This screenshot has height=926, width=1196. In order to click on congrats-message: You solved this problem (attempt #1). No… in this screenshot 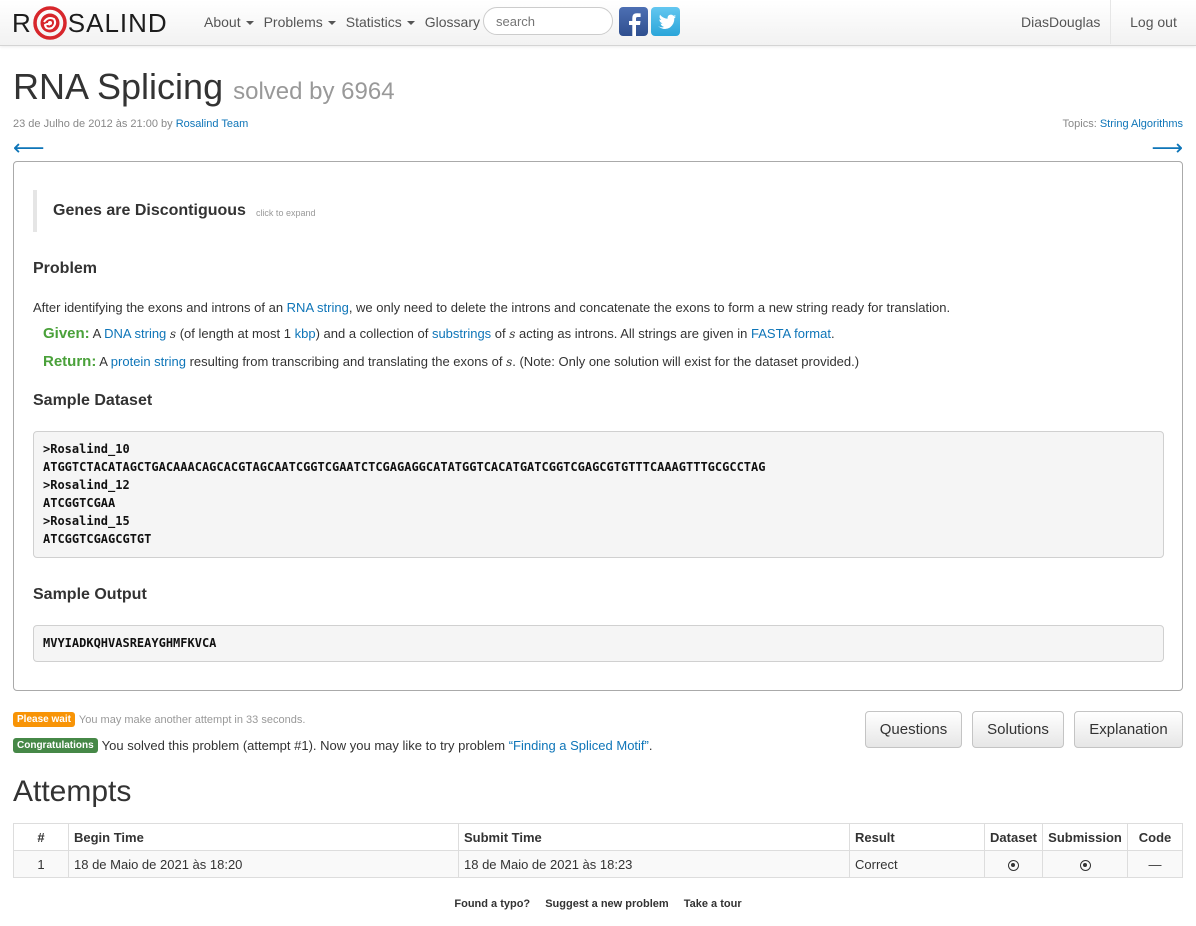, I will do `click(305, 745)`.